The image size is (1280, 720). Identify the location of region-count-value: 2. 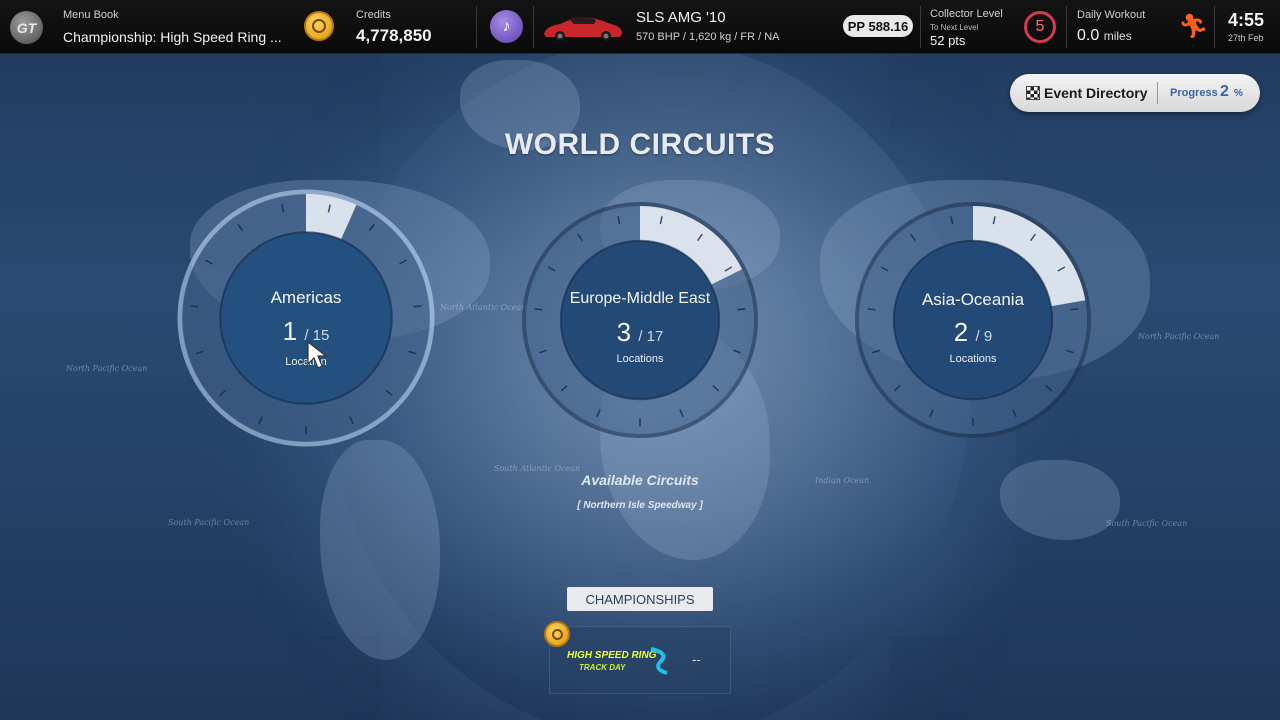
(961, 332).